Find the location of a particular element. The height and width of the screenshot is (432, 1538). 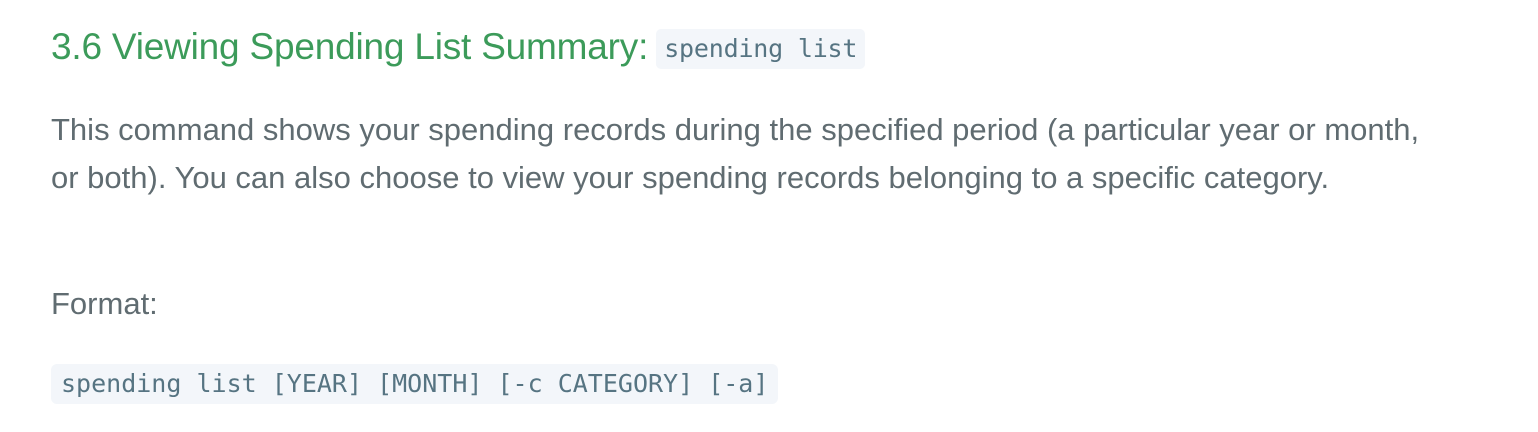

format-label: Format: is located at coordinates (104, 303).